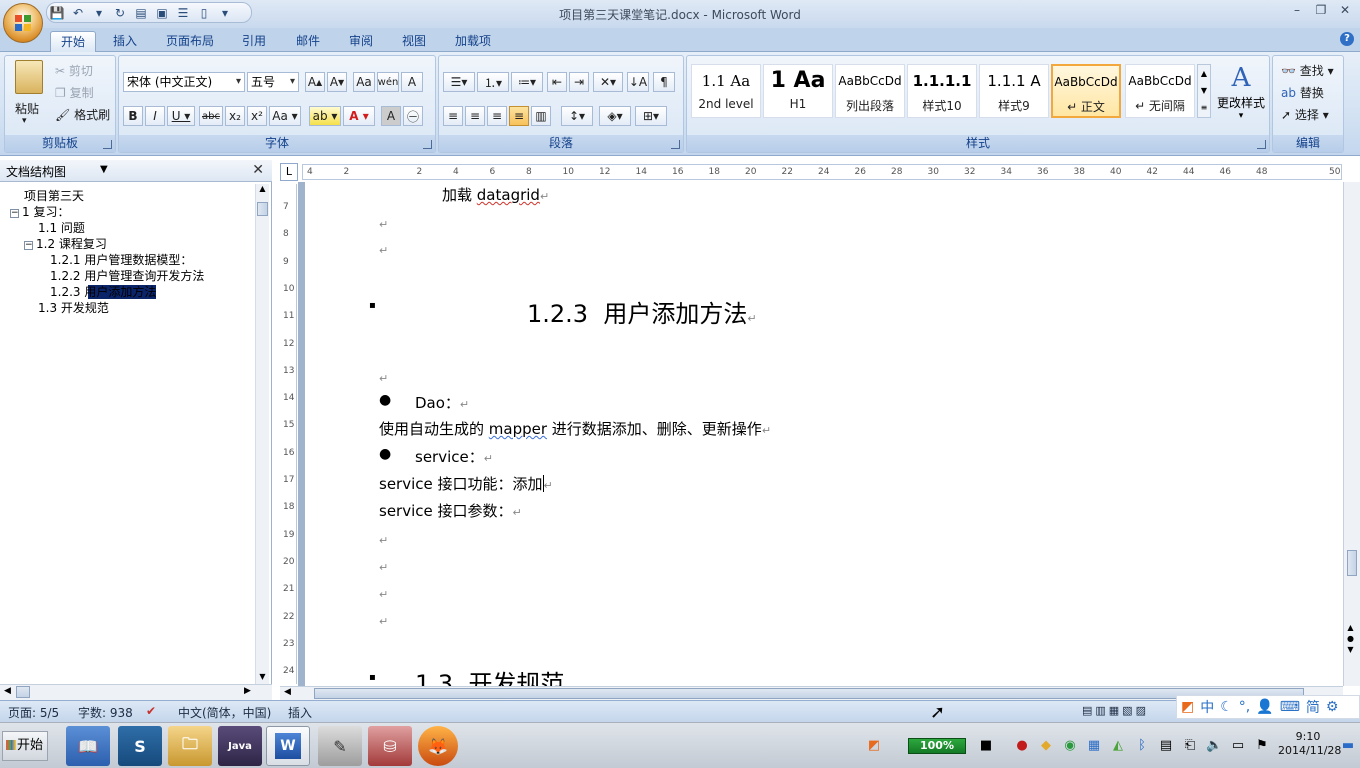 This screenshot has height=768, width=1360. I want to click on scroll-right-icon: ▶, so click(247, 691).